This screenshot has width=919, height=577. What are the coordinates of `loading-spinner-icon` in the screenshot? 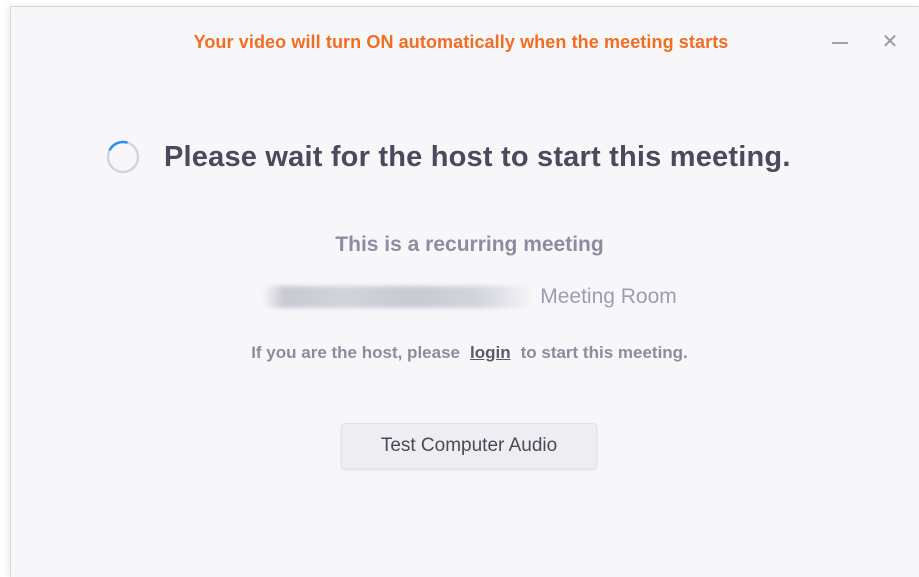 It's located at (123, 157).